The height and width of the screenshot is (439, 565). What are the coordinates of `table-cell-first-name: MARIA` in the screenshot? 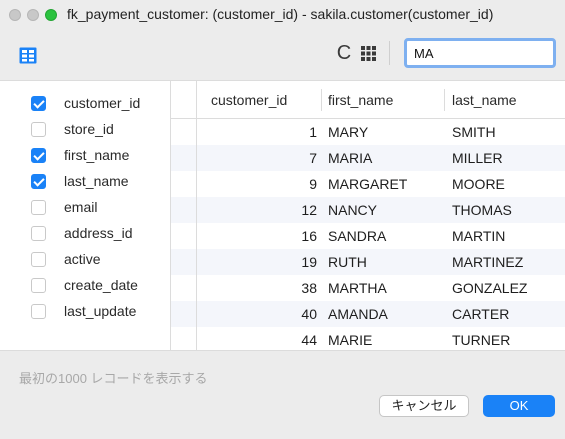 It's located at (350, 158).